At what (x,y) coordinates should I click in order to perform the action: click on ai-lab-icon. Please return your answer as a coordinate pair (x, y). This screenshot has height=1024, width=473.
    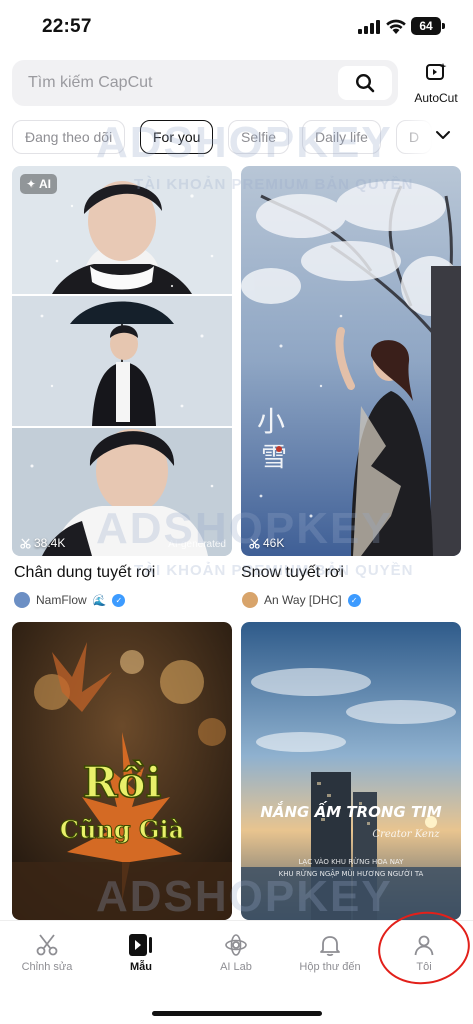
    Looking at the image, I should click on (236, 945).